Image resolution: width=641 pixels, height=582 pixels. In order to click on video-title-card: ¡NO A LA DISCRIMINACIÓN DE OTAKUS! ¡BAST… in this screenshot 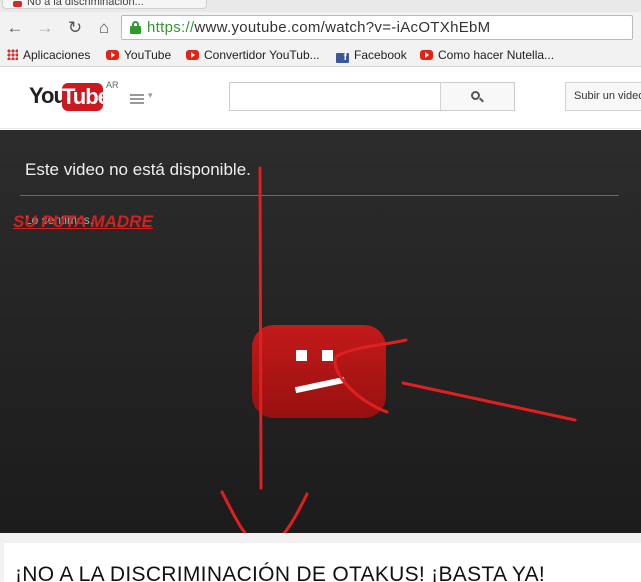, I will do `click(322, 562)`.